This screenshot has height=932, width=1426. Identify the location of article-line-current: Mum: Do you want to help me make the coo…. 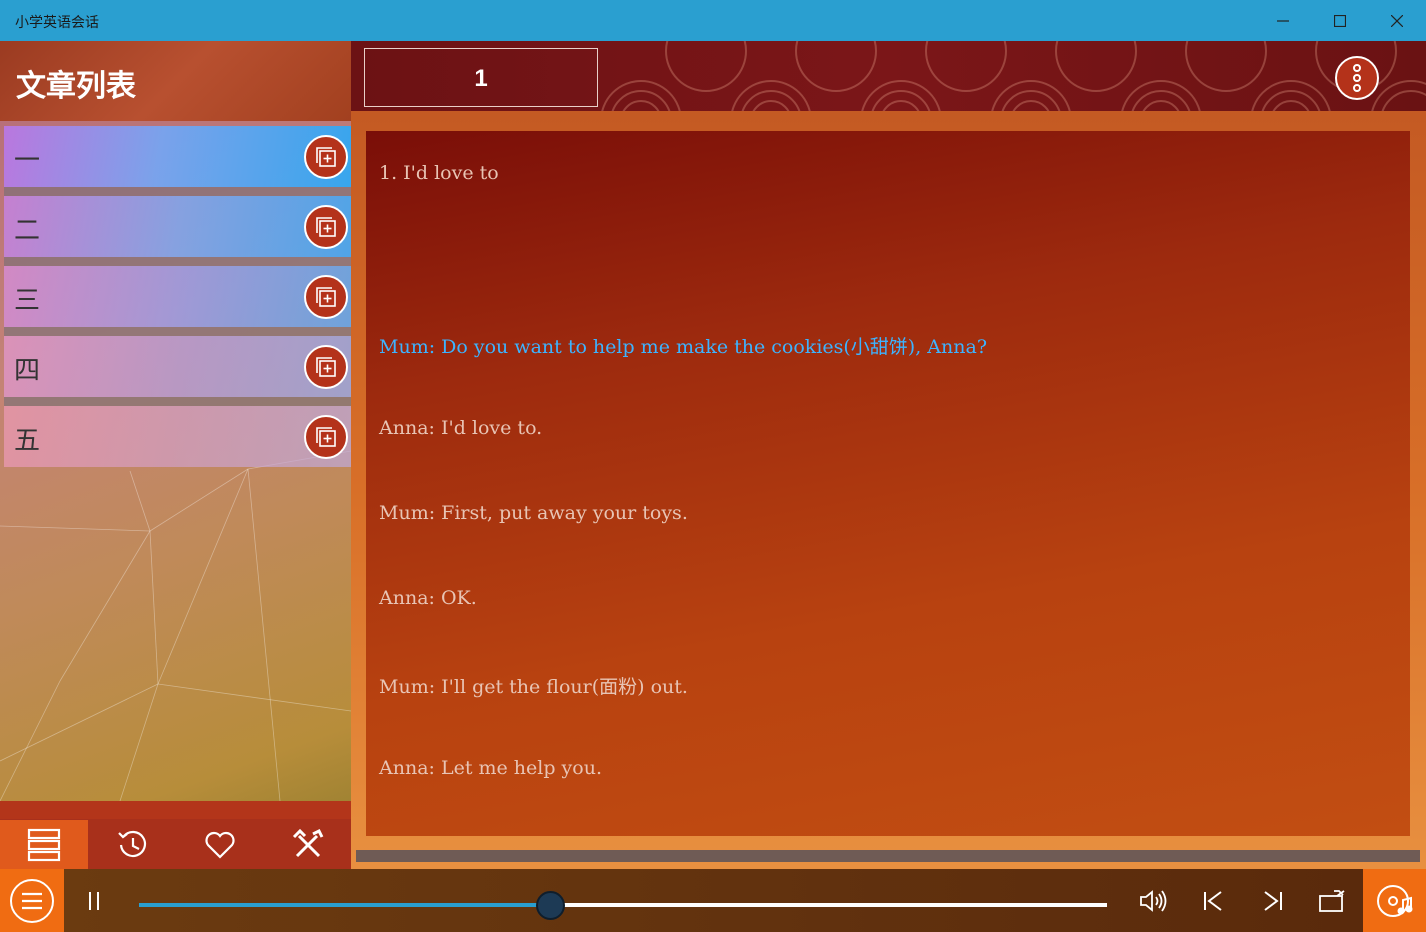
(683, 347).